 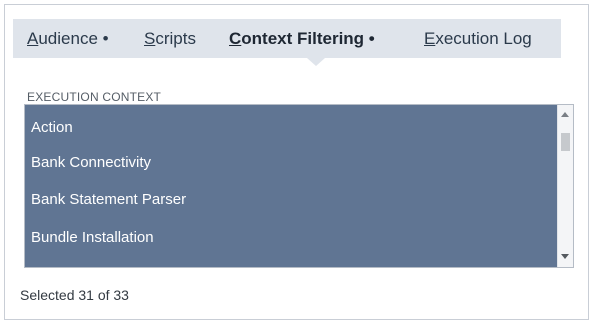 I want to click on listbox-scrollbar, so click(x=565, y=186).